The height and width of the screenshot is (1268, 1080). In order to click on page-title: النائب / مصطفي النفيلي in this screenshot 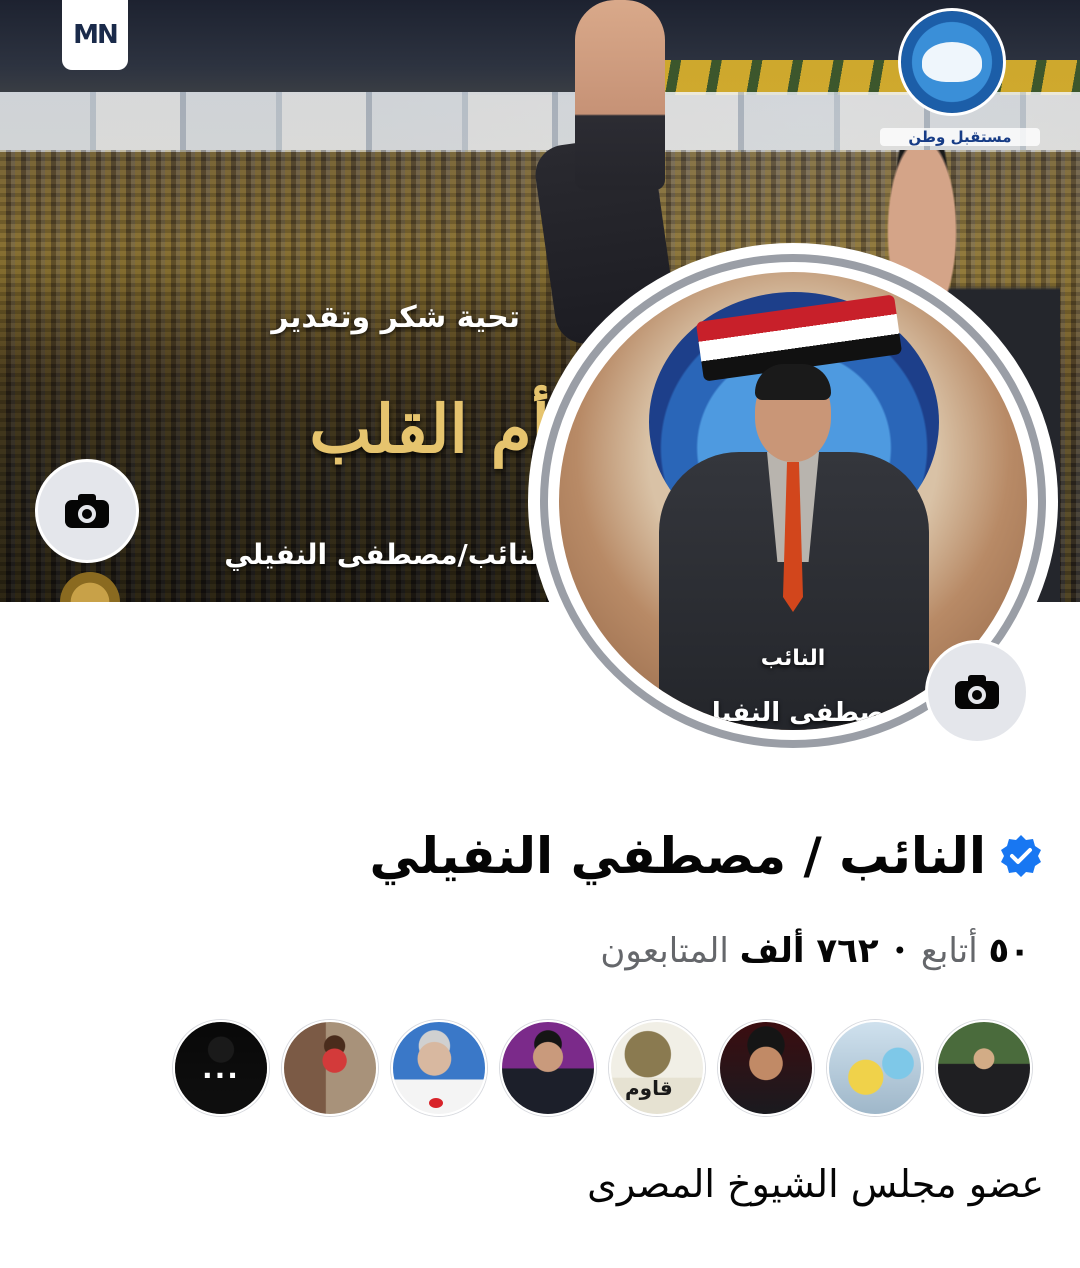, I will do `click(677, 856)`.